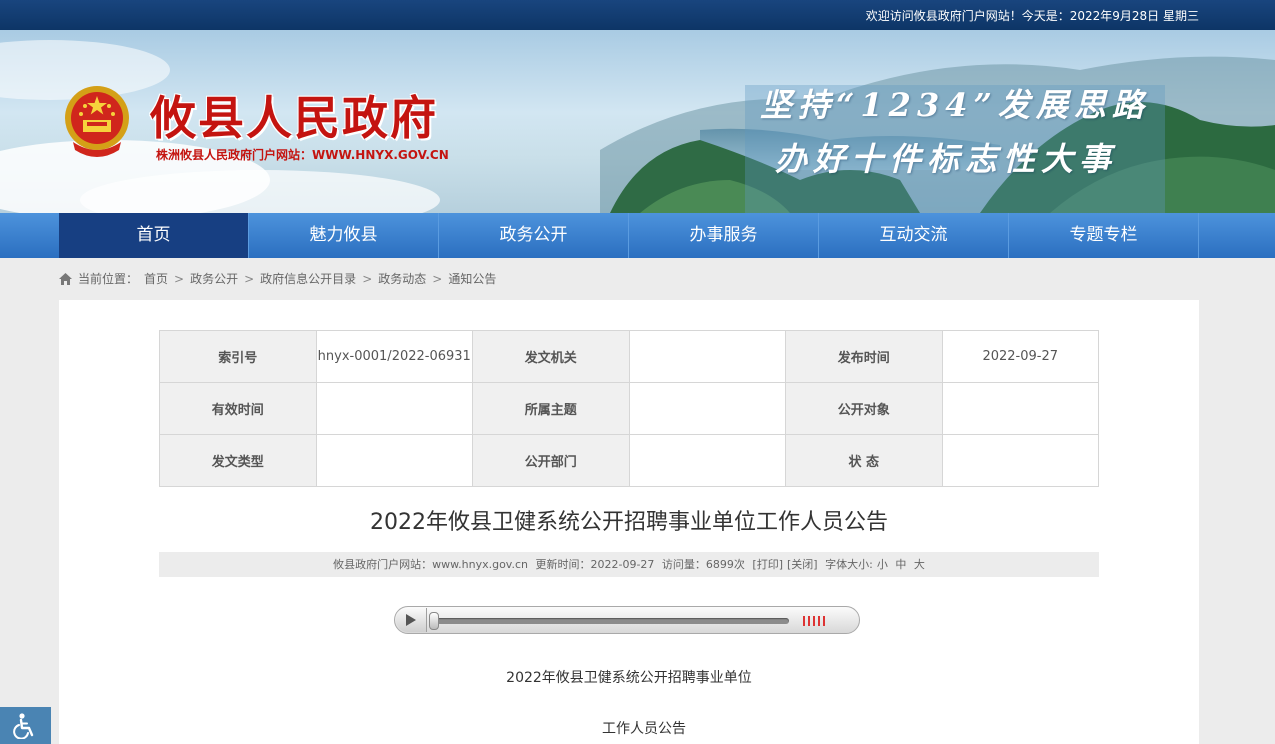 Image resolution: width=1275 pixels, height=744 pixels. What do you see at coordinates (919, 564) in the screenshot?
I see `font-size-large: 大` at bounding box center [919, 564].